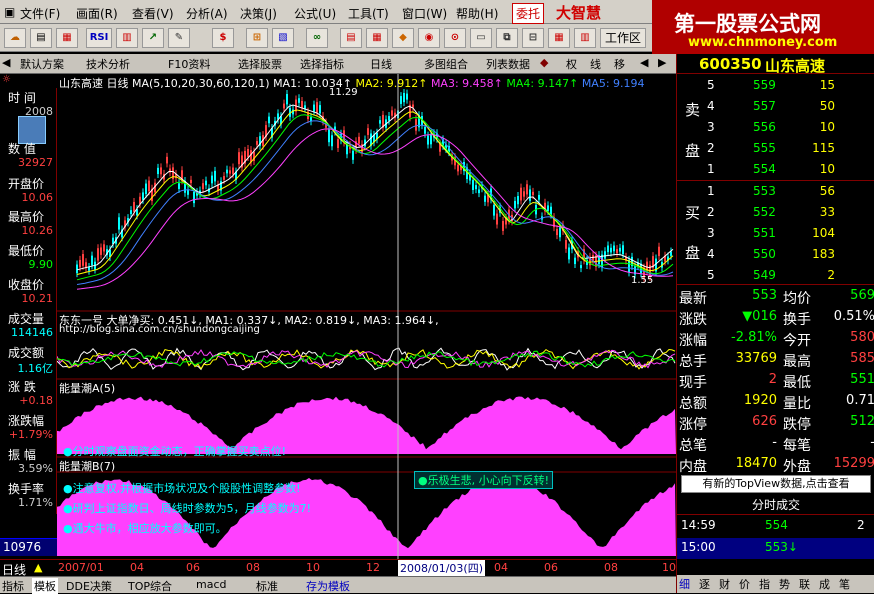  What do you see at coordinates (67, 38) in the screenshot?
I see `kline-icon: ▦` at bounding box center [67, 38].